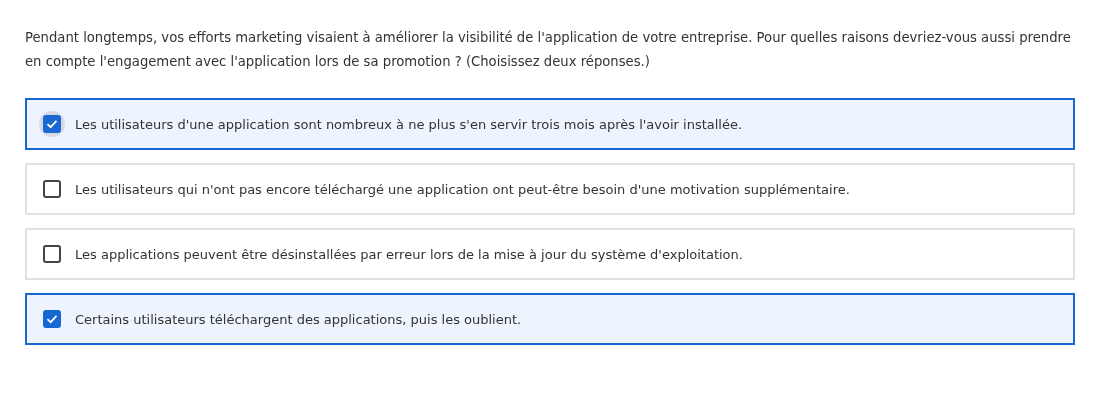  What do you see at coordinates (409, 124) in the screenshot?
I see `option-label: Les utilisateurs d'une application sont nombreux à ne plus s'en servir trois mois après l'avoir installée.` at bounding box center [409, 124].